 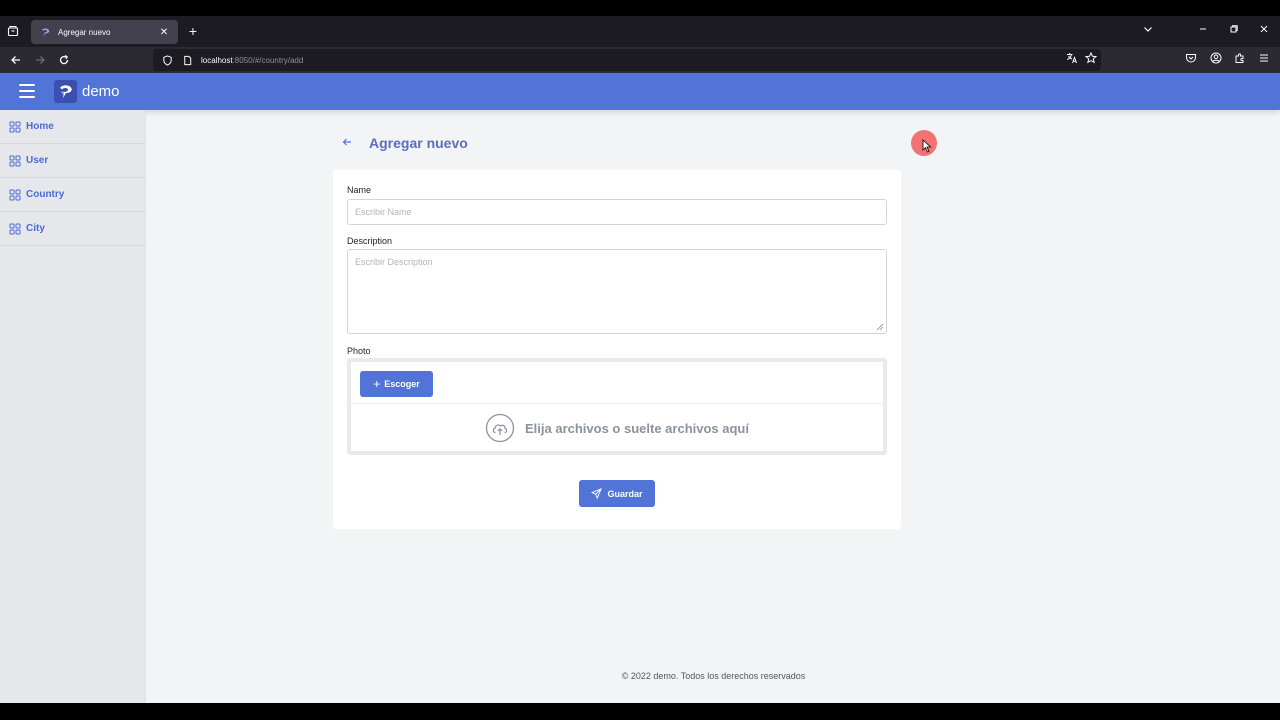 I want to click on description-label: Description, so click(x=370, y=241).